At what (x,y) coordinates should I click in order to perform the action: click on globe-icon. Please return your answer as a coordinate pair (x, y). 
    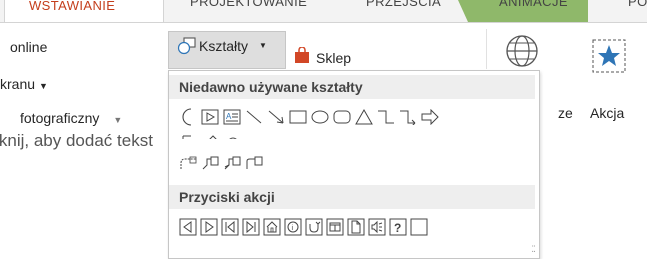
    Looking at the image, I should click on (522, 51).